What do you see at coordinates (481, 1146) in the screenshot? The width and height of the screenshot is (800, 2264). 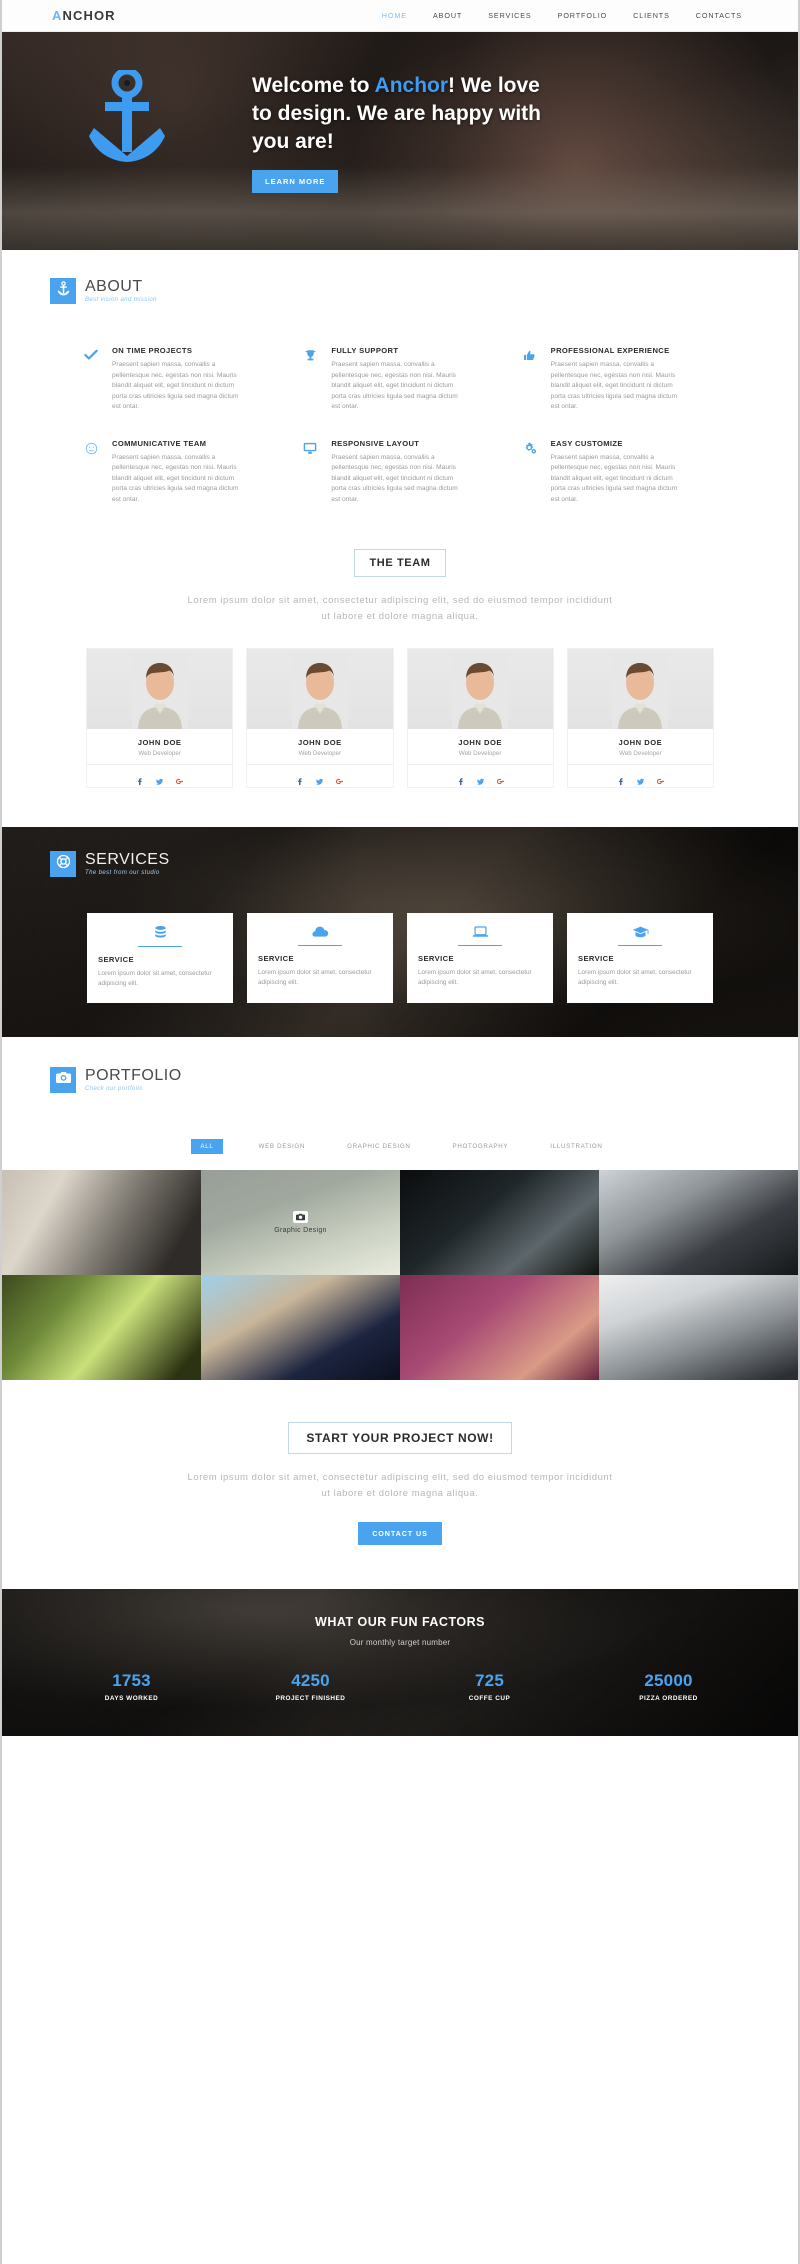 I see `filter-photography: PHOTOGRAPHY` at bounding box center [481, 1146].